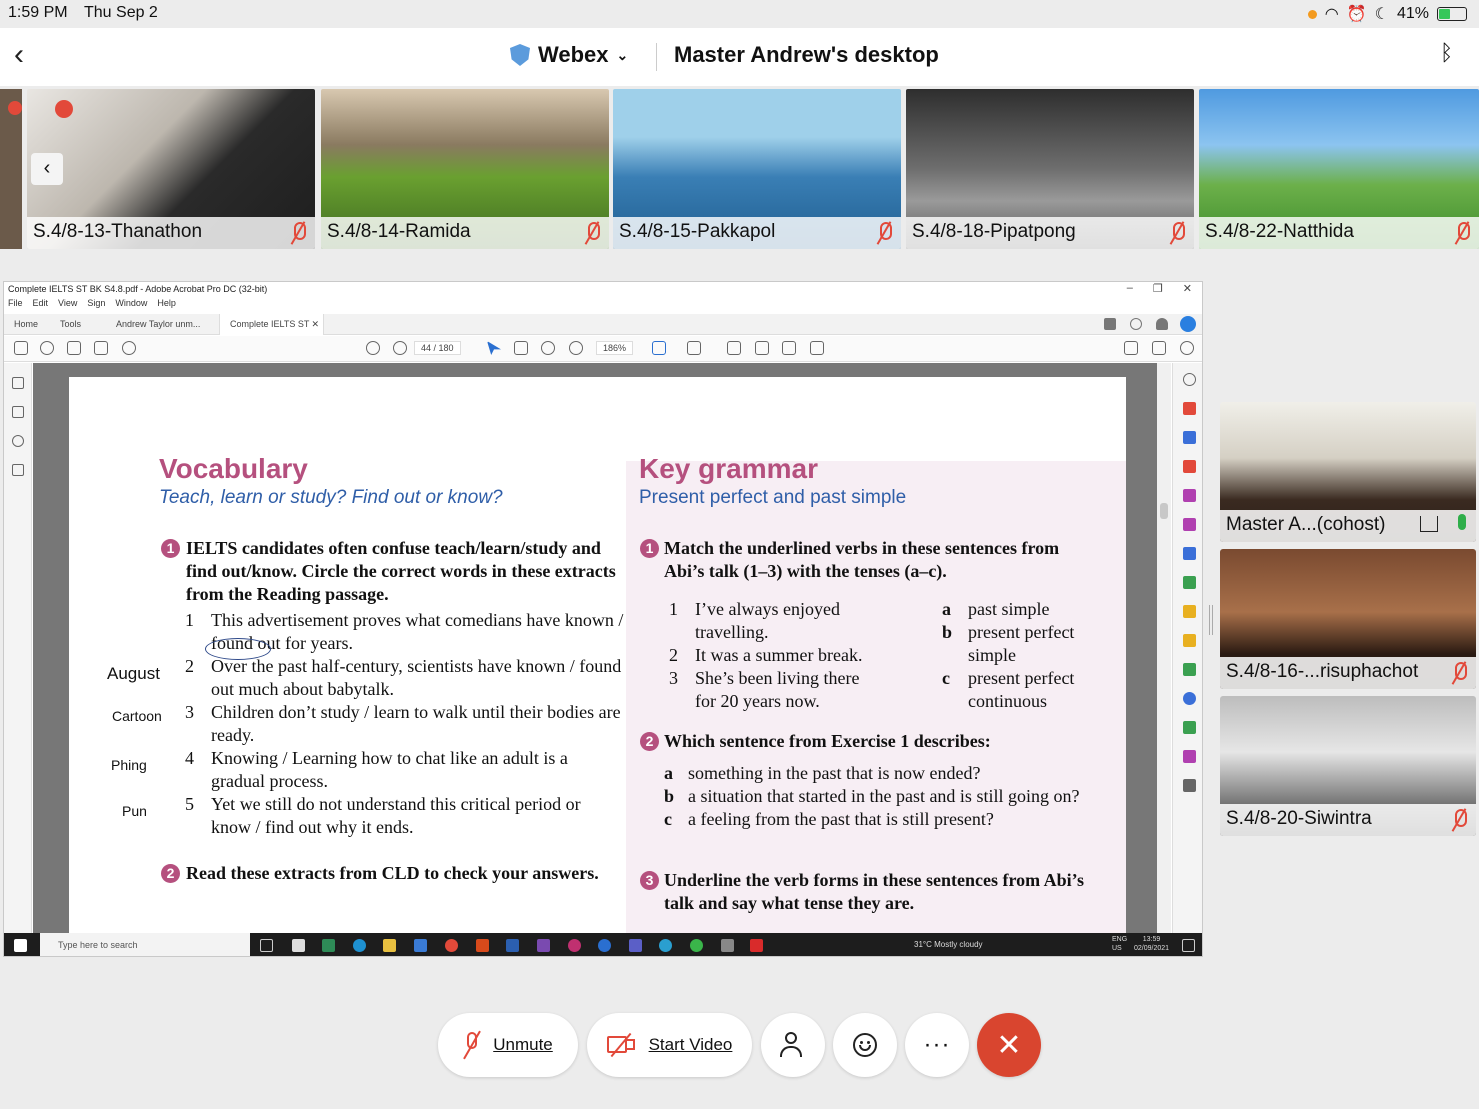 This screenshot has width=1479, height=1109. I want to click on close-icon: ✕, so click(1187, 288).